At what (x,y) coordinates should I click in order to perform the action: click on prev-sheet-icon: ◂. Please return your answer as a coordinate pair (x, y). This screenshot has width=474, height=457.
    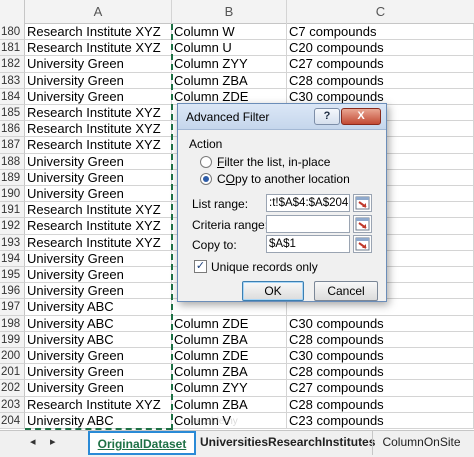
    Looking at the image, I should click on (33, 441).